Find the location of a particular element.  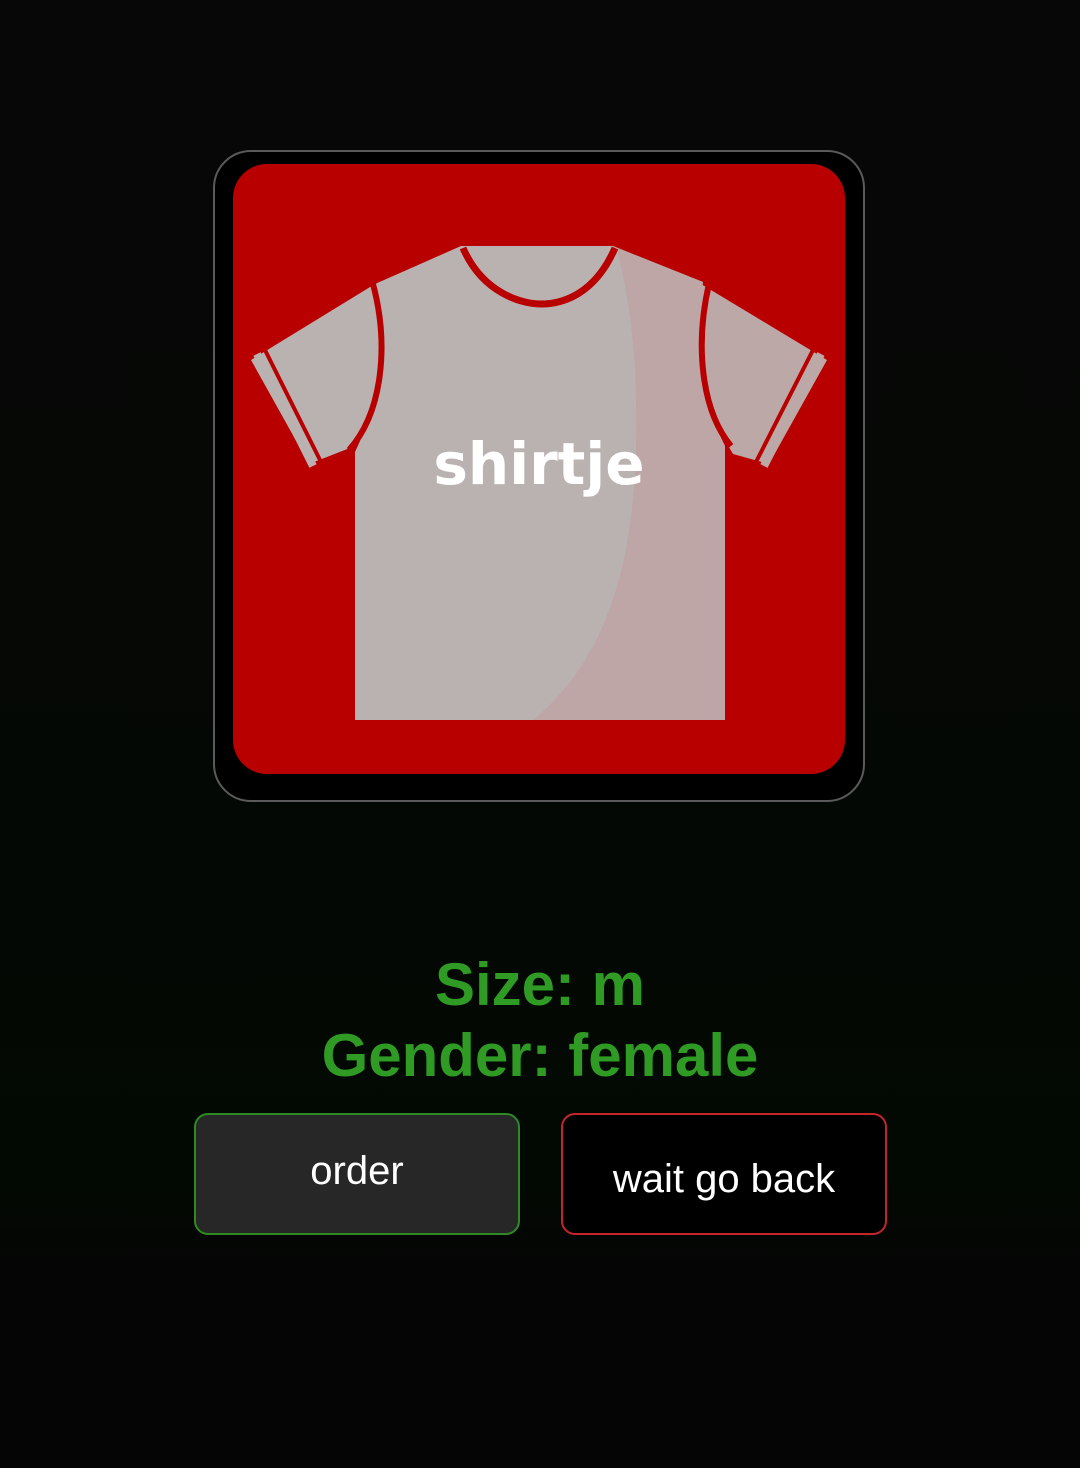

size-text: Size: m is located at coordinates (540, 984).